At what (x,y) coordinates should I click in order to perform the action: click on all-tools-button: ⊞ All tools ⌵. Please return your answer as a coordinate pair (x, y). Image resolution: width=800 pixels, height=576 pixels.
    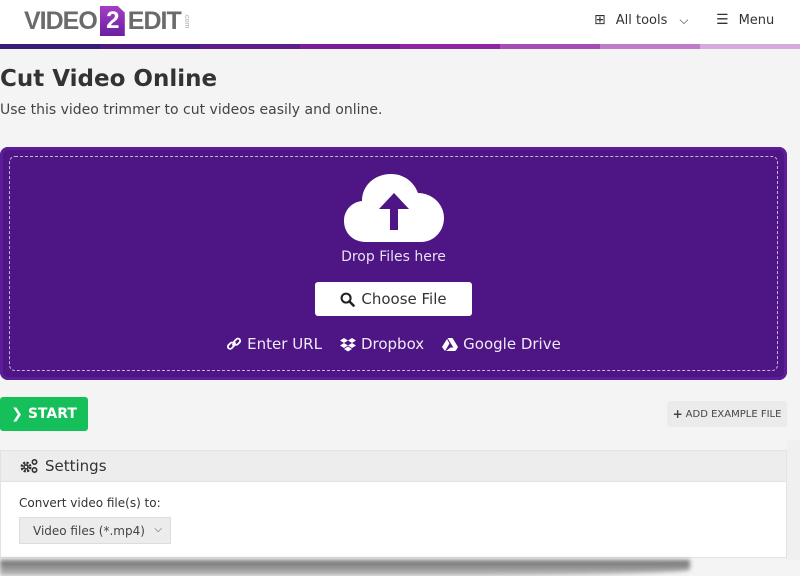
    Looking at the image, I should click on (641, 20).